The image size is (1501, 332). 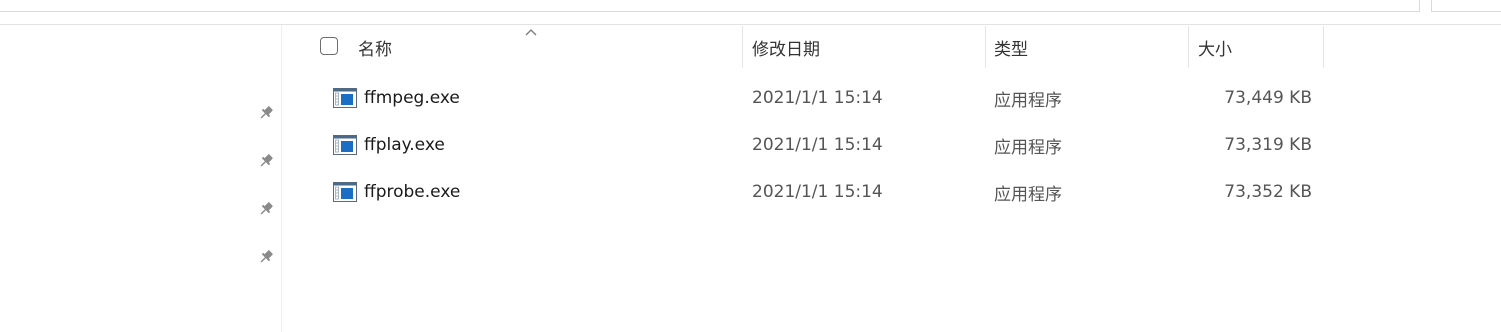 I want to click on file-row-ffmpeg: ffmpeg.exe 2021/1/1 15:14 应用程序 73,449 KB, so click(x=812, y=98).